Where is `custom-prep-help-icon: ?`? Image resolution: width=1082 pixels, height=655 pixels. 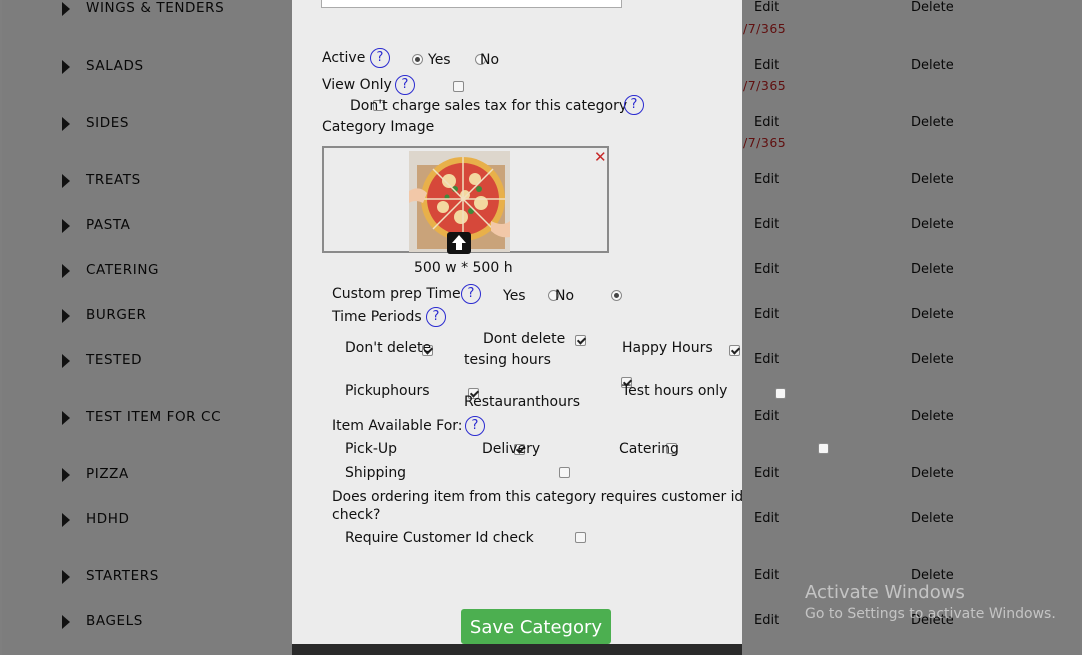 custom-prep-help-icon: ? is located at coordinates (471, 294).